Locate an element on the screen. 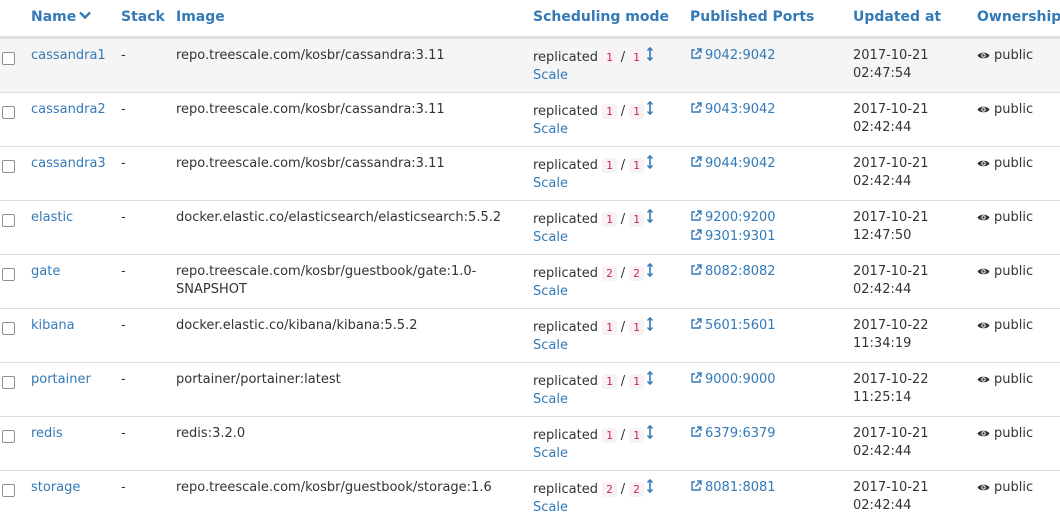  updated-at: 2017-10-22 11:34:19 is located at coordinates (908, 335).